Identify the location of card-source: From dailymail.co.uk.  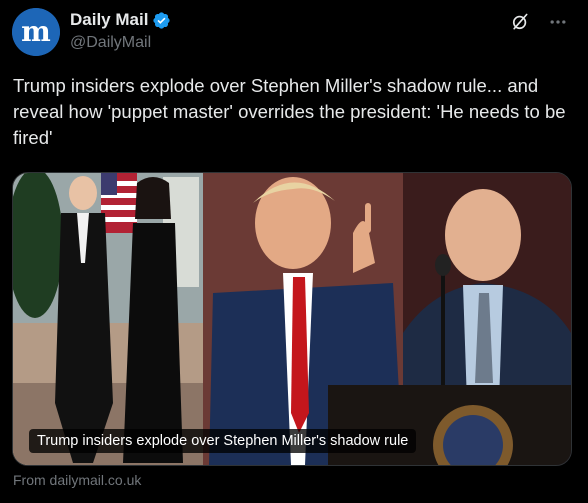
(77, 480).